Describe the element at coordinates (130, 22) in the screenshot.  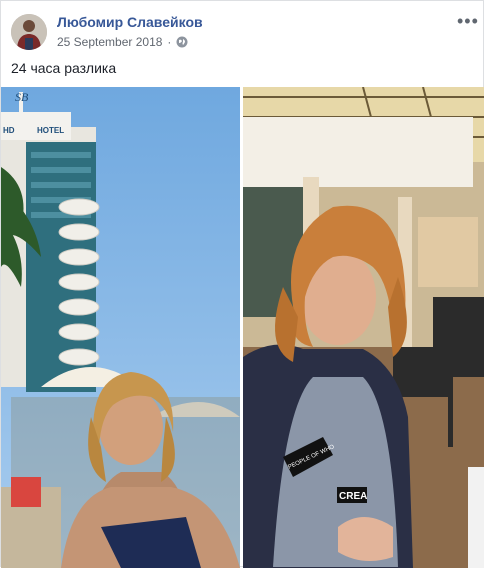
I see `author-name: Любомир Славейков` at that location.